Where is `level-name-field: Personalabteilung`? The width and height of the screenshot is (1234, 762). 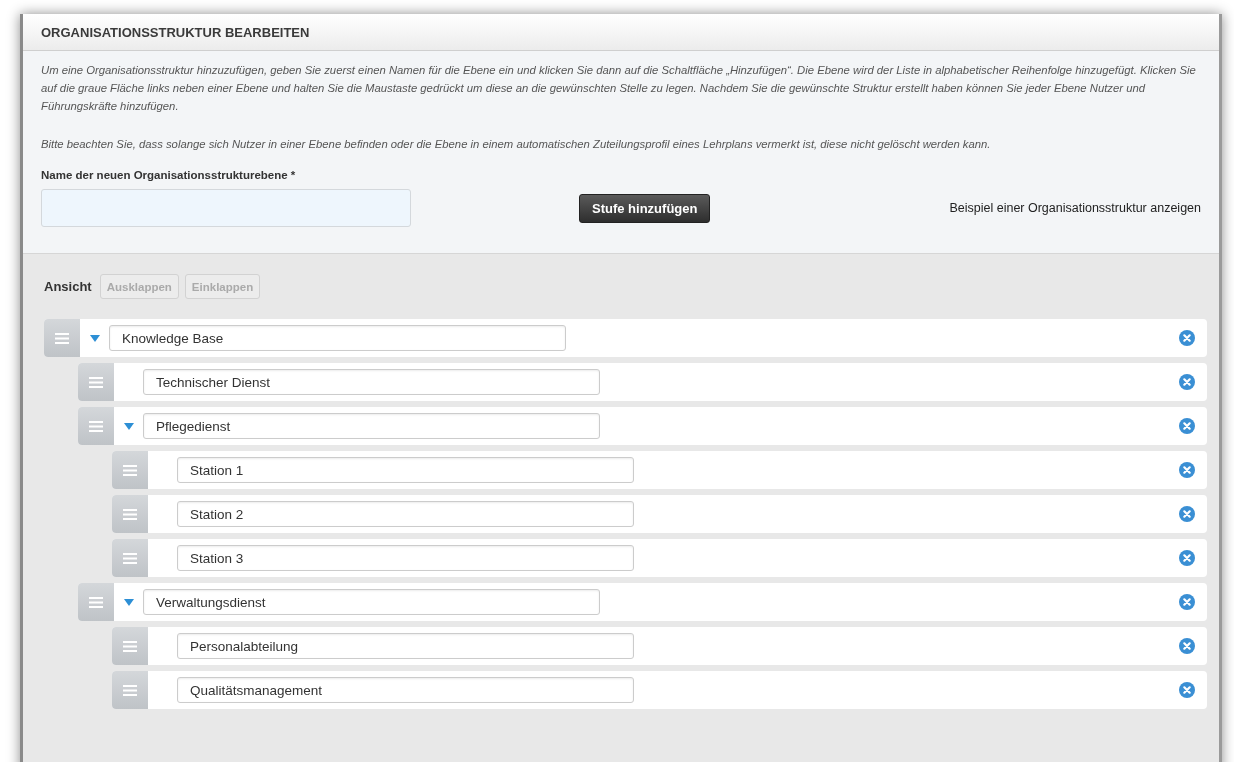 level-name-field: Personalabteilung is located at coordinates (405, 646).